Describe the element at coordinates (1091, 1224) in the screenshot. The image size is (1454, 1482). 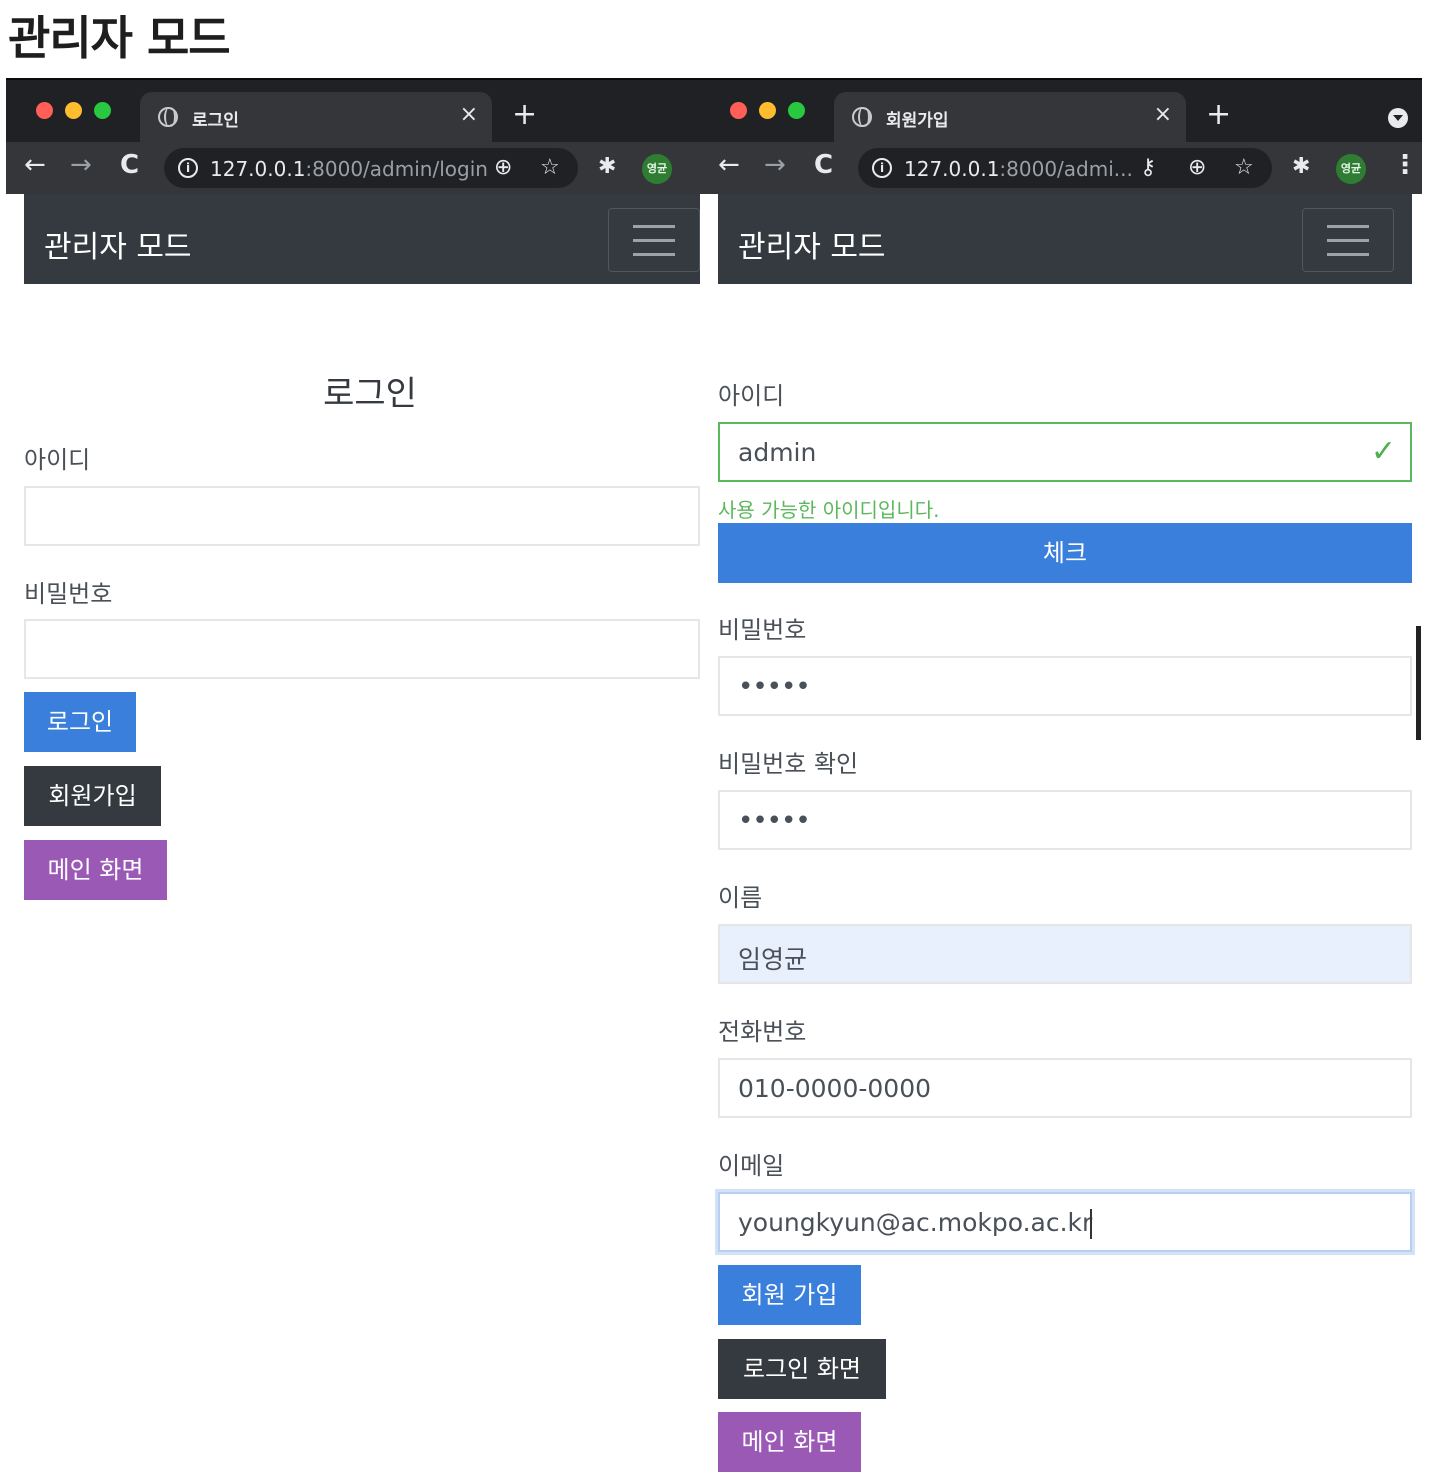
I see `text-cursor` at that location.